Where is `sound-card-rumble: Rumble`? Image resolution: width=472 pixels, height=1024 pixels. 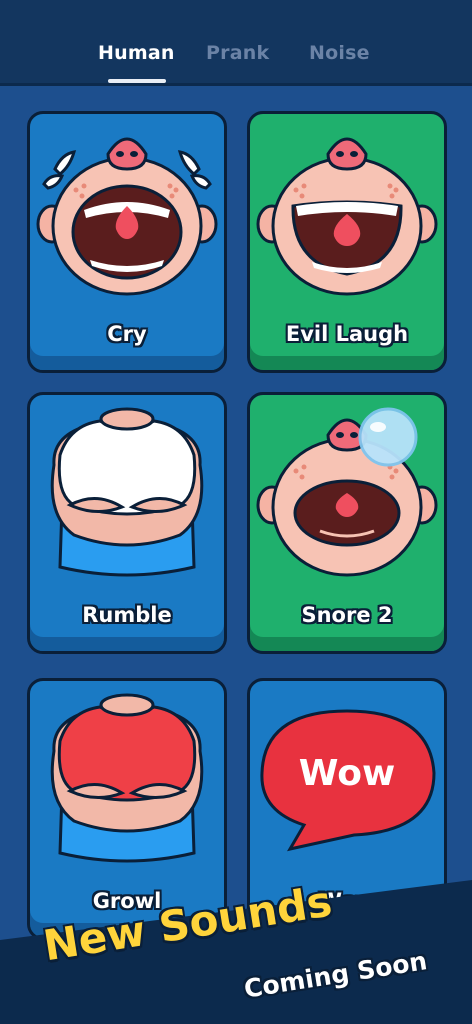
sound-card-rumble: Rumble is located at coordinates (127, 523).